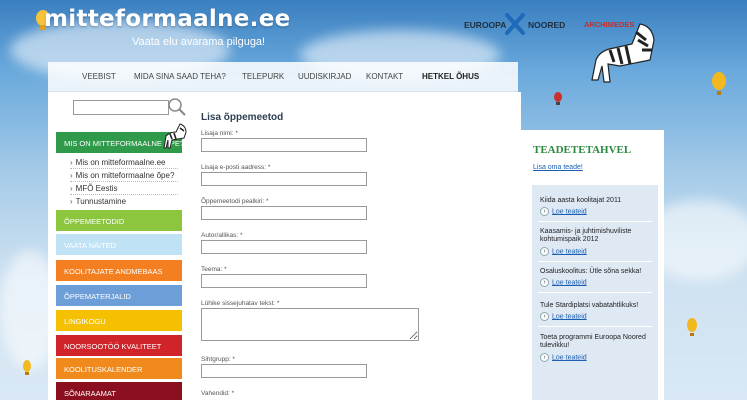  Describe the element at coordinates (558, 98) in the screenshot. I see `lightbulb-icon` at that location.